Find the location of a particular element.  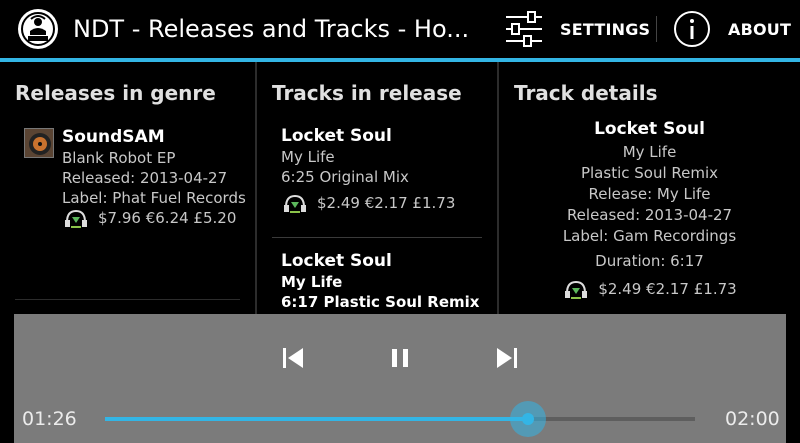

about-label: ABOUT is located at coordinates (760, 29).